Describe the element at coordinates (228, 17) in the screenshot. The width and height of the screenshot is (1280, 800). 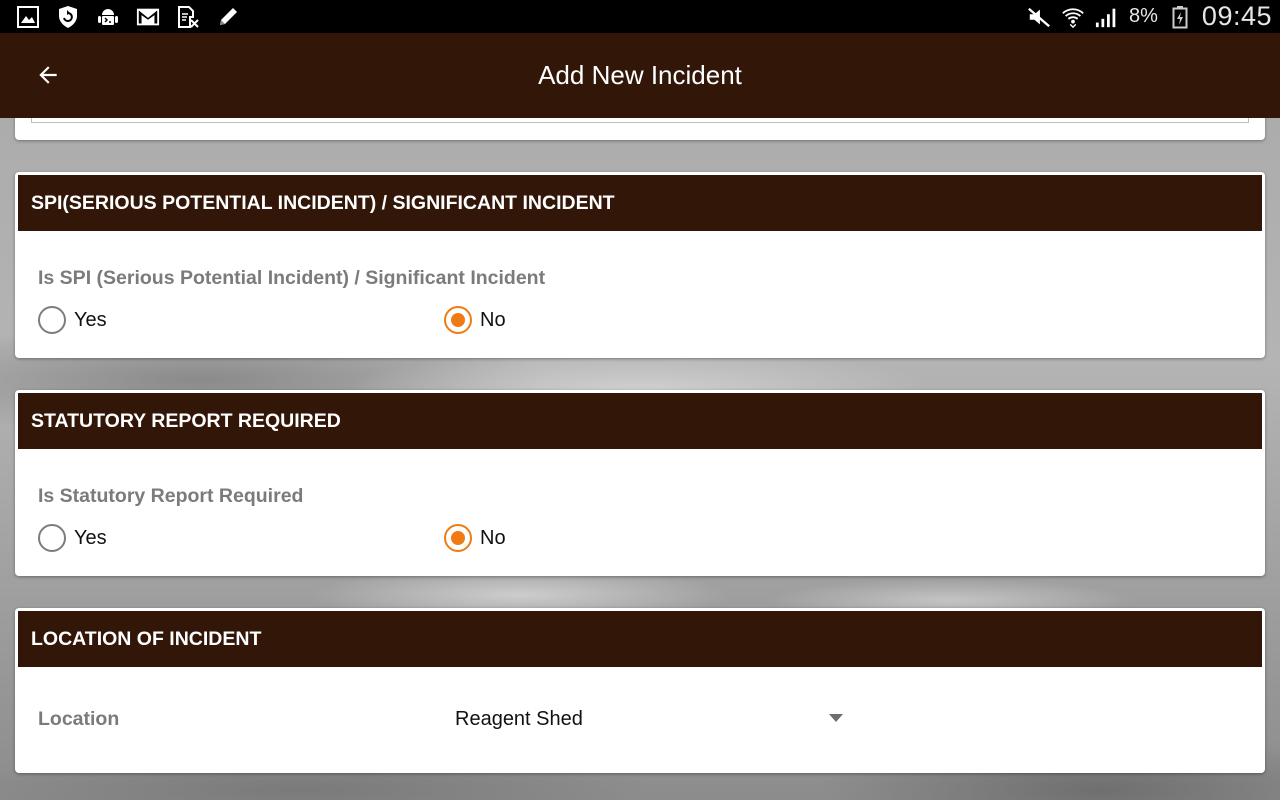
I see `pencil-icon` at that location.